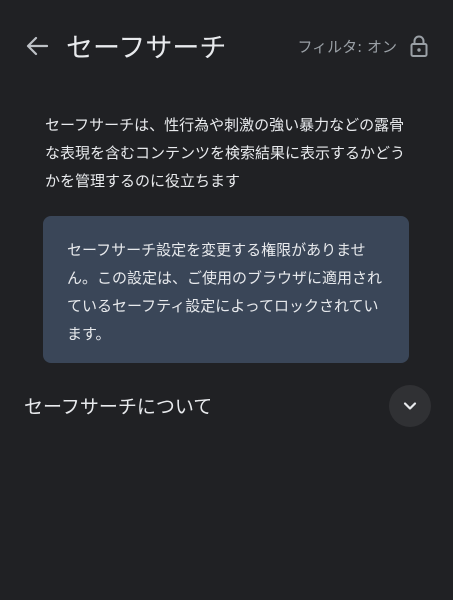 This screenshot has width=453, height=600. What do you see at coordinates (419, 46) in the screenshot?
I see `lock-icon` at bounding box center [419, 46].